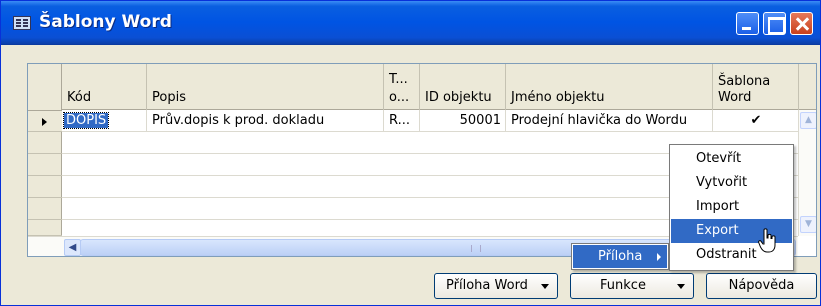 The height and width of the screenshot is (306, 821). Describe the element at coordinates (808, 224) in the screenshot. I see `scroll-down-icon: ▼` at that location.